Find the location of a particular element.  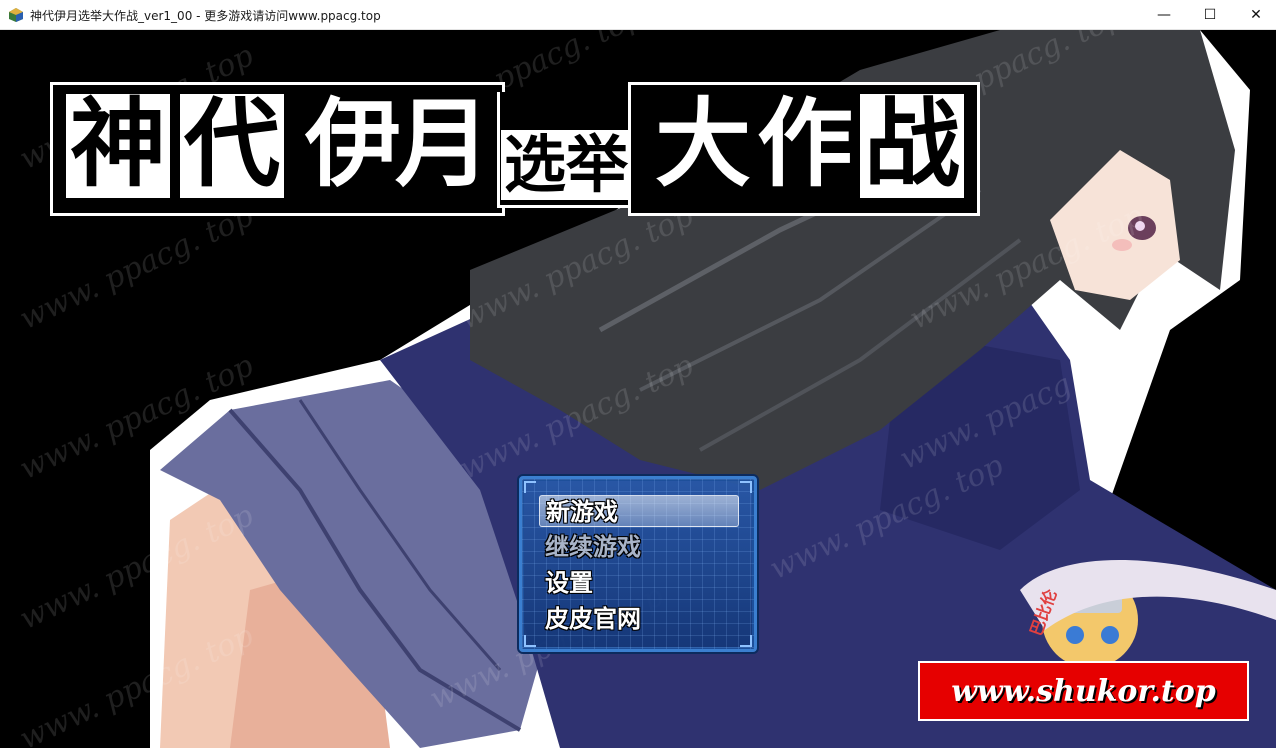

logo-char: 伊 is located at coordinates (353, 144).